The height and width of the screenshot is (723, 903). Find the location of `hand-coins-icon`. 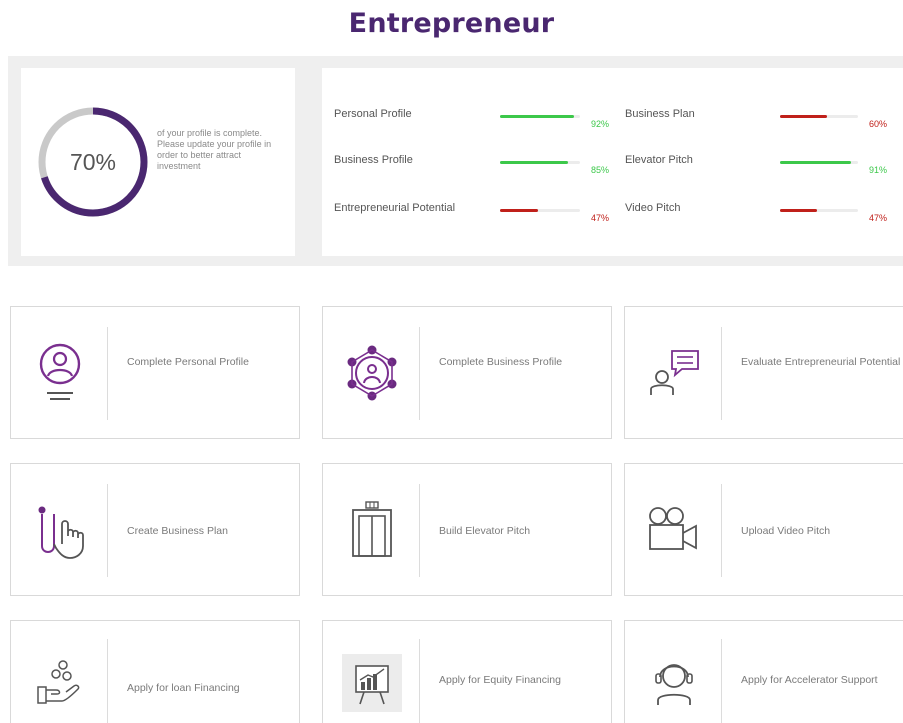

hand-coins-icon is located at coordinates (60, 683).